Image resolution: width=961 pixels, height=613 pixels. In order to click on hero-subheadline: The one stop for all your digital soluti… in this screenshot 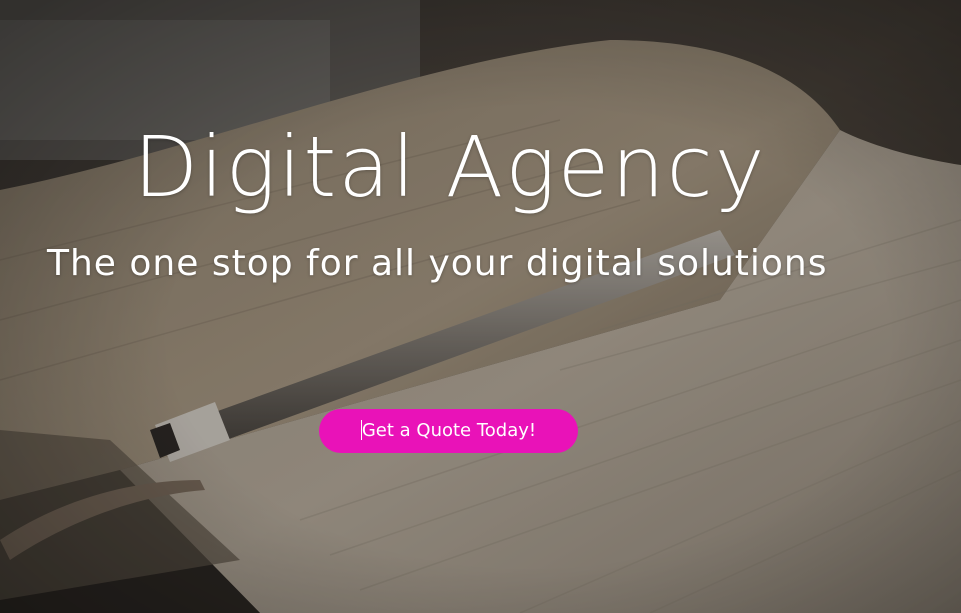, I will do `click(437, 263)`.